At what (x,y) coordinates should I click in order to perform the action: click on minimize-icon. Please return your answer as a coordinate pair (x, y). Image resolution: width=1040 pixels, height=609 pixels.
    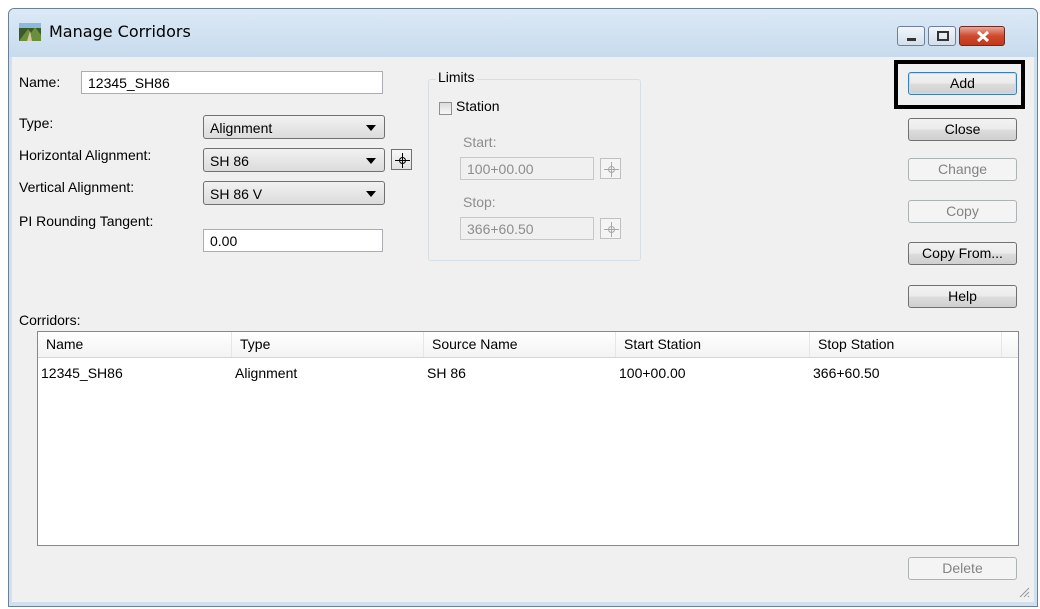
    Looking at the image, I should click on (911, 39).